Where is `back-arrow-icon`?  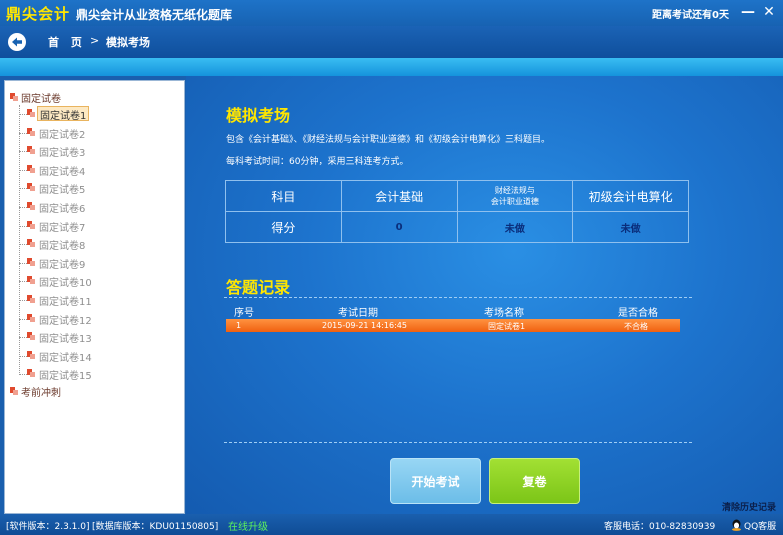 back-arrow-icon is located at coordinates (17, 42).